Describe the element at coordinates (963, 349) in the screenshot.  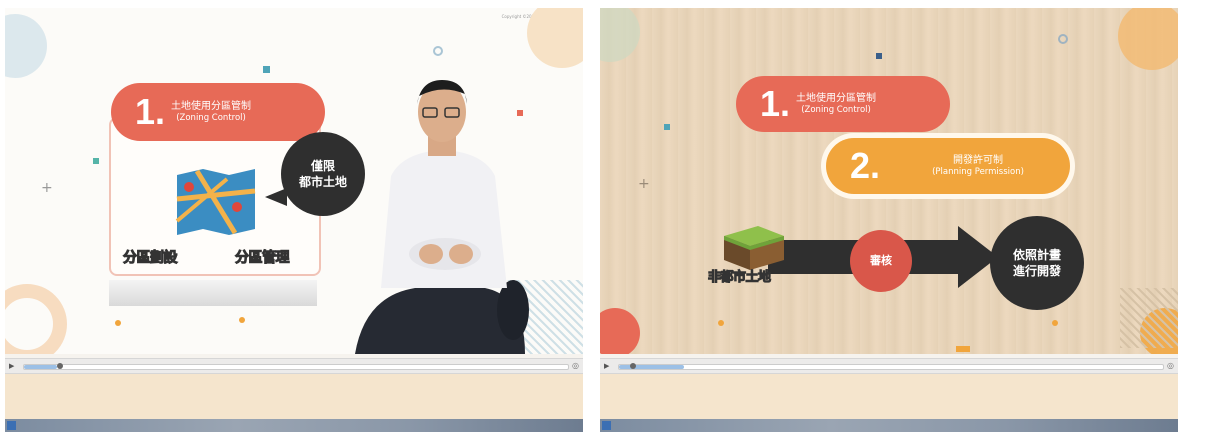
I see `deco-orange-tab` at that location.